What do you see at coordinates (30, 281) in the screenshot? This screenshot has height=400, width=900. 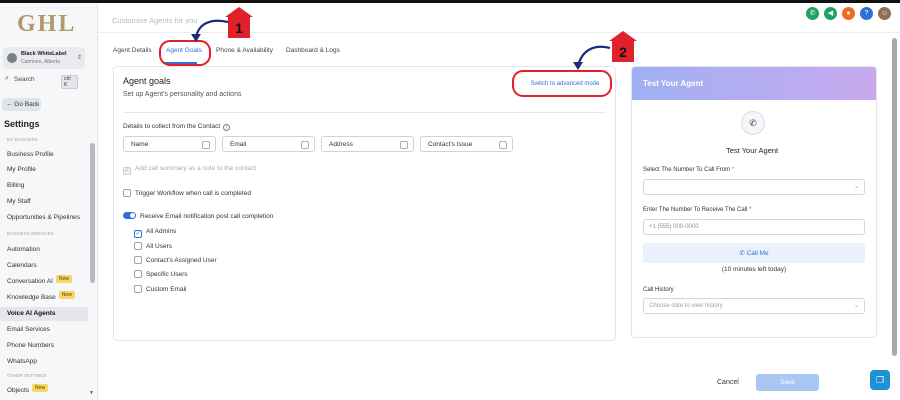 I see `sidebar-item-label: Conversation AI` at bounding box center [30, 281].